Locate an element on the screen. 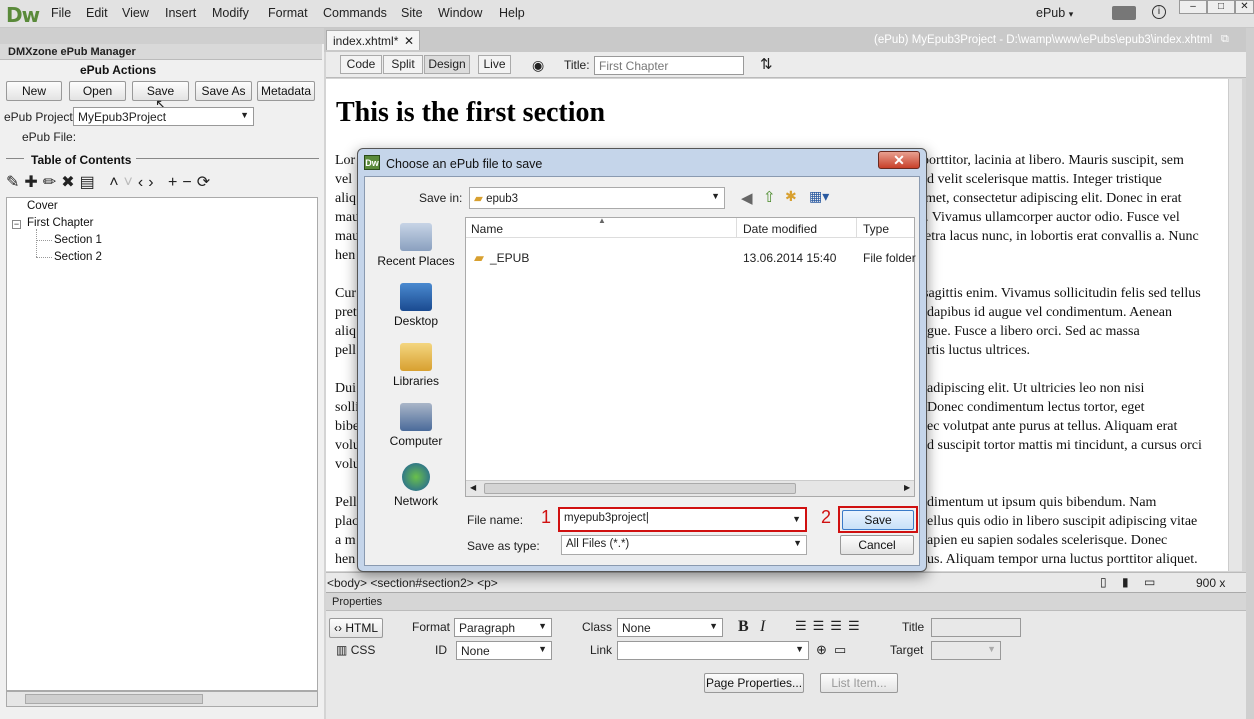  target-select: ▼ is located at coordinates (966, 650).